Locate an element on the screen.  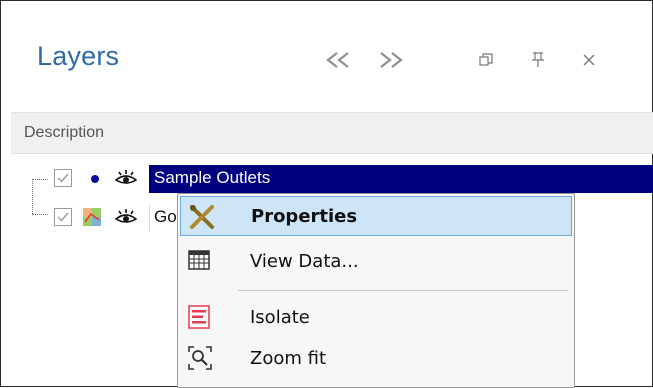
layer-label: Go is located at coordinates (165, 217).